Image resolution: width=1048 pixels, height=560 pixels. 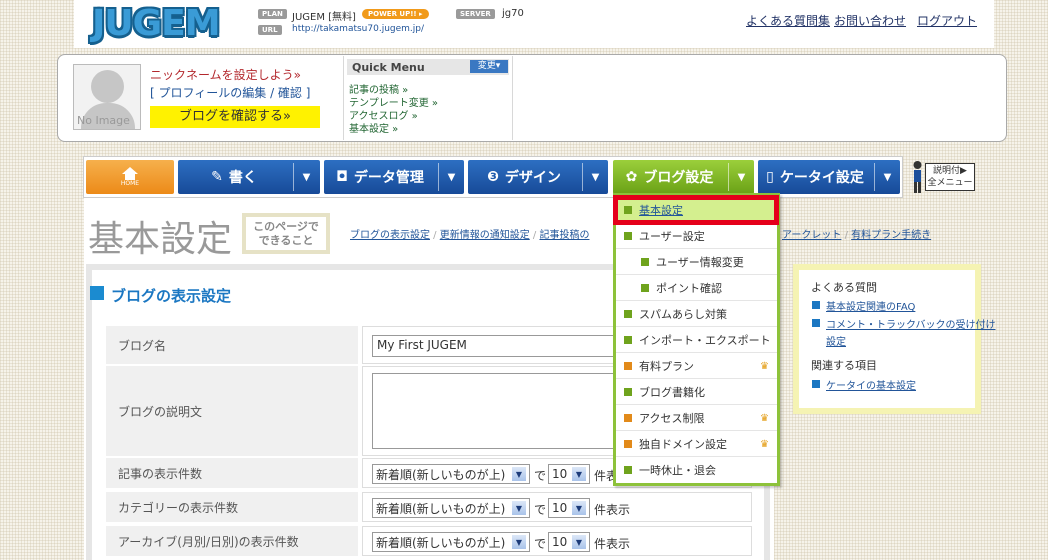 I want to click on all-menu-button: 説明付▶ 全メニュー, so click(x=943, y=177).